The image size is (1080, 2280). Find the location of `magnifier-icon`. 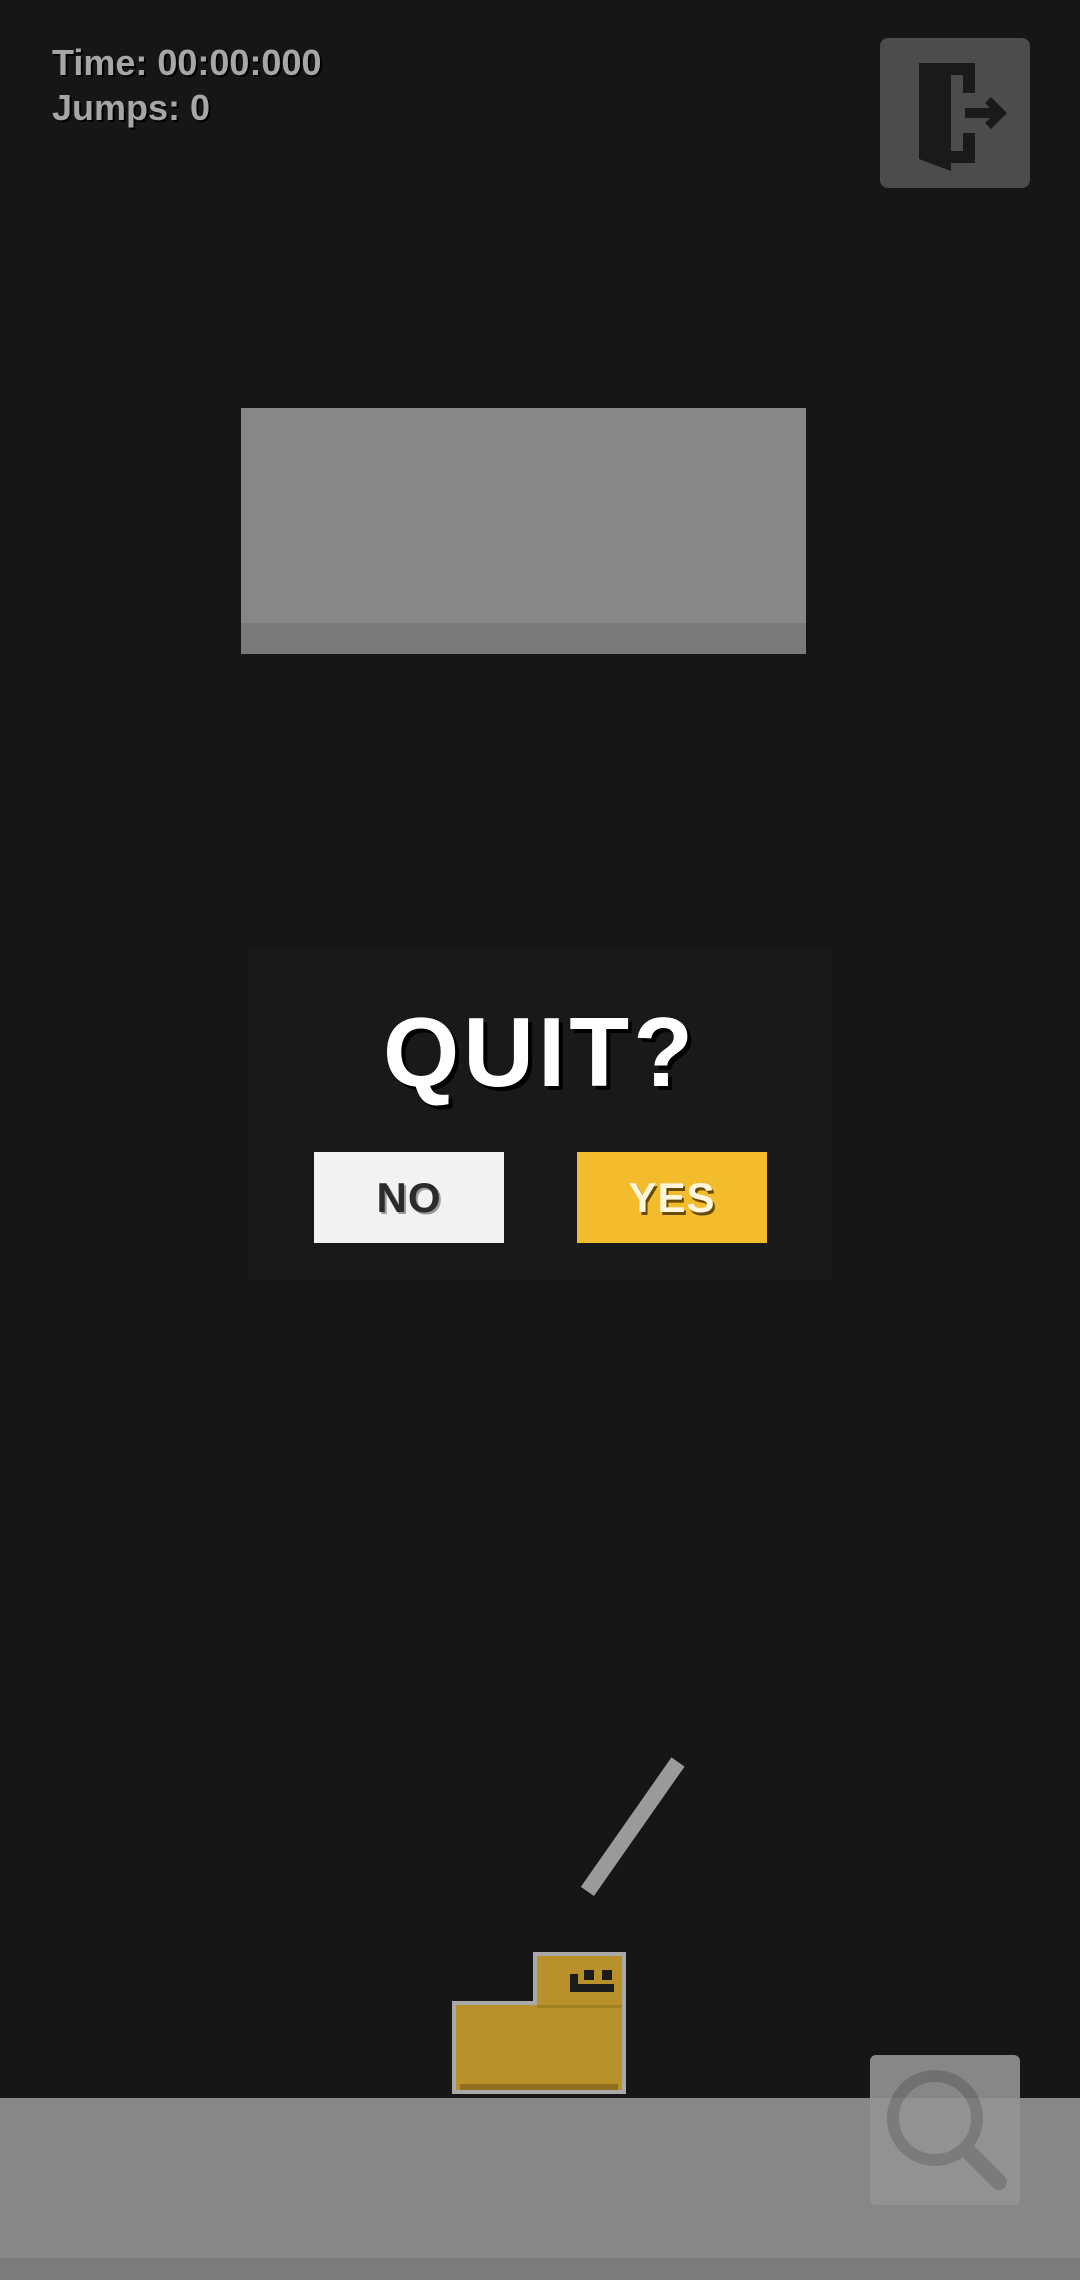

magnifier-icon is located at coordinates (947, 2130).